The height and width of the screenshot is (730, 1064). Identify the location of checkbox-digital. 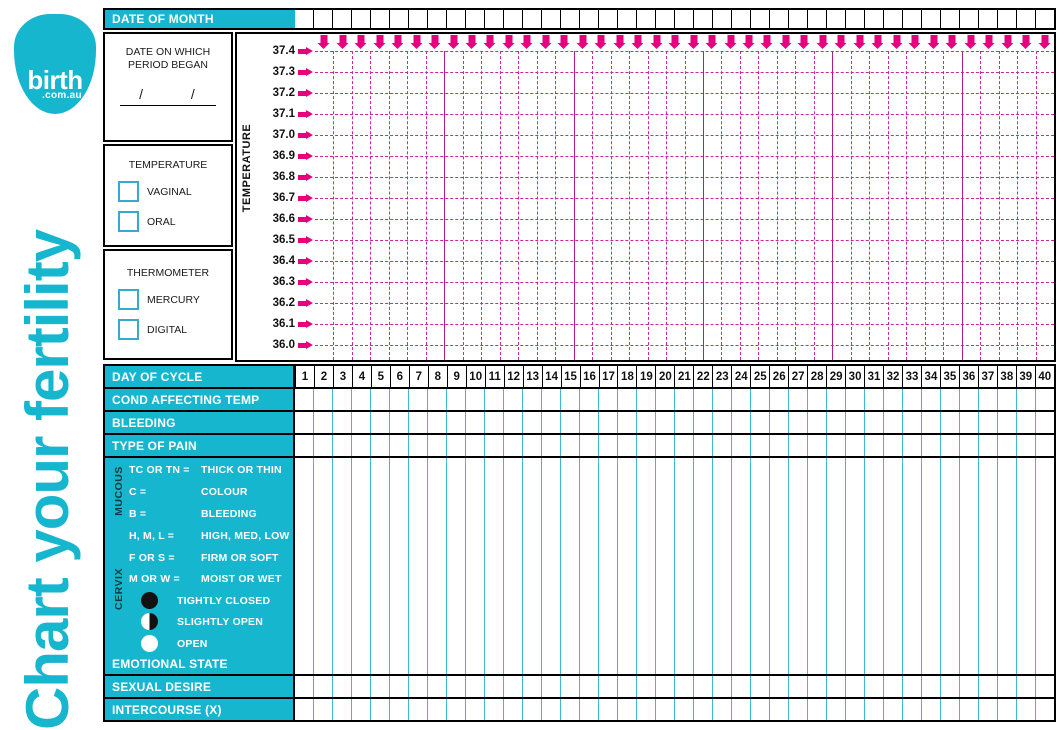
(128, 329).